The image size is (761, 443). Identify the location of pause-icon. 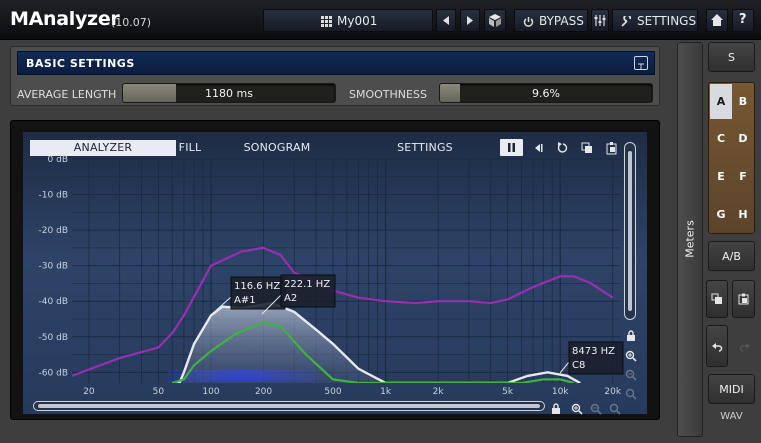
(511, 147).